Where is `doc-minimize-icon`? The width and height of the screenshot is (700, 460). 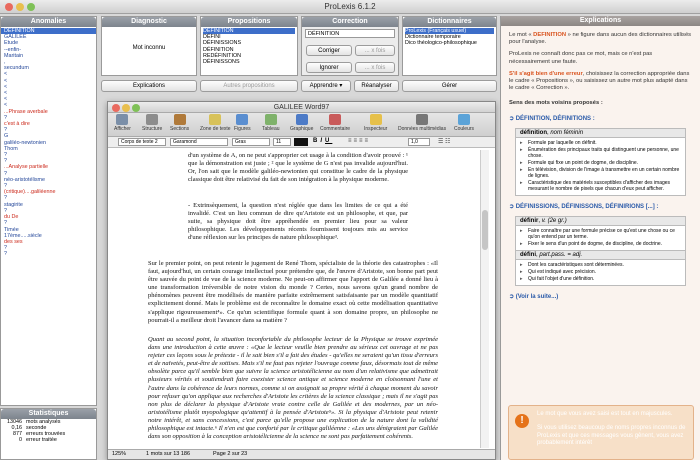
doc-minimize-icon is located at coordinates (126, 108).